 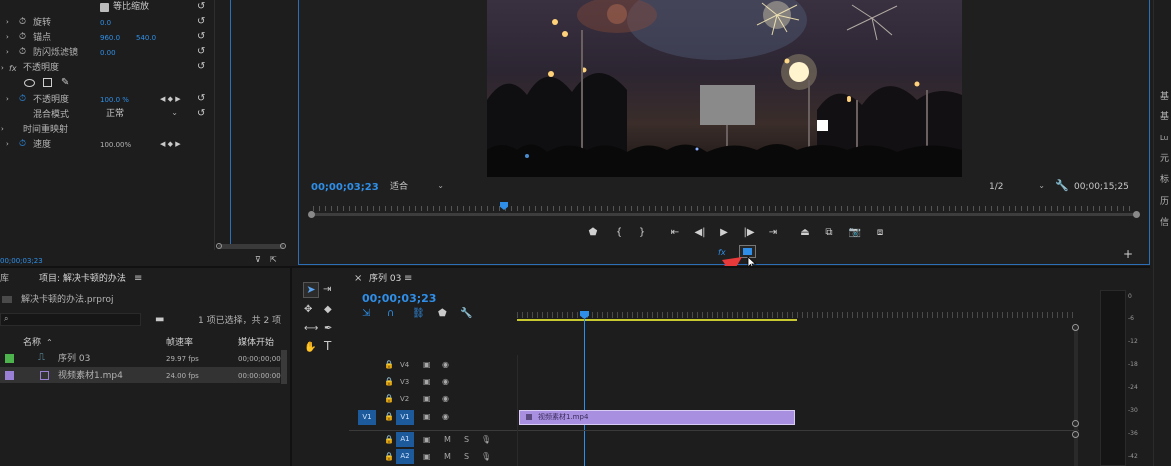 I want to click on scrubber-right-cap, so click(x=1136, y=214).